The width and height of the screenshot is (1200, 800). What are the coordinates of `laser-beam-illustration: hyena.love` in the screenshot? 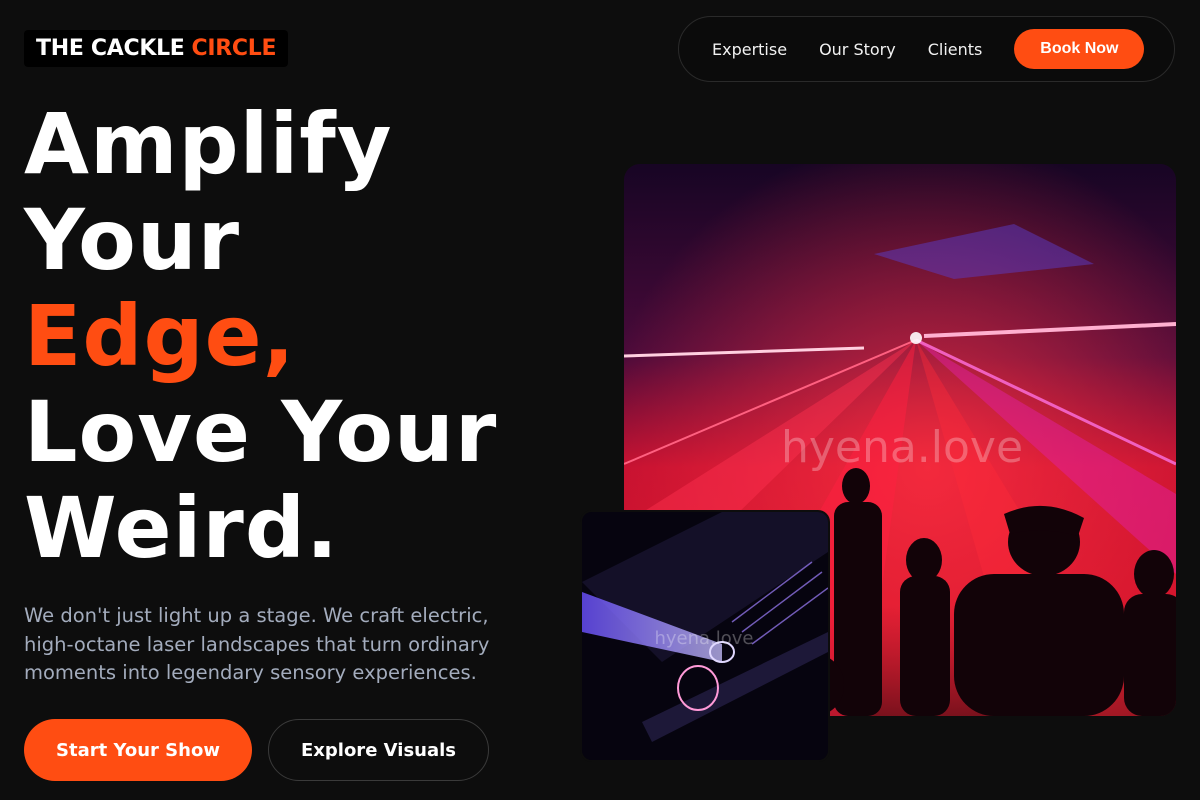 It's located at (705, 636).